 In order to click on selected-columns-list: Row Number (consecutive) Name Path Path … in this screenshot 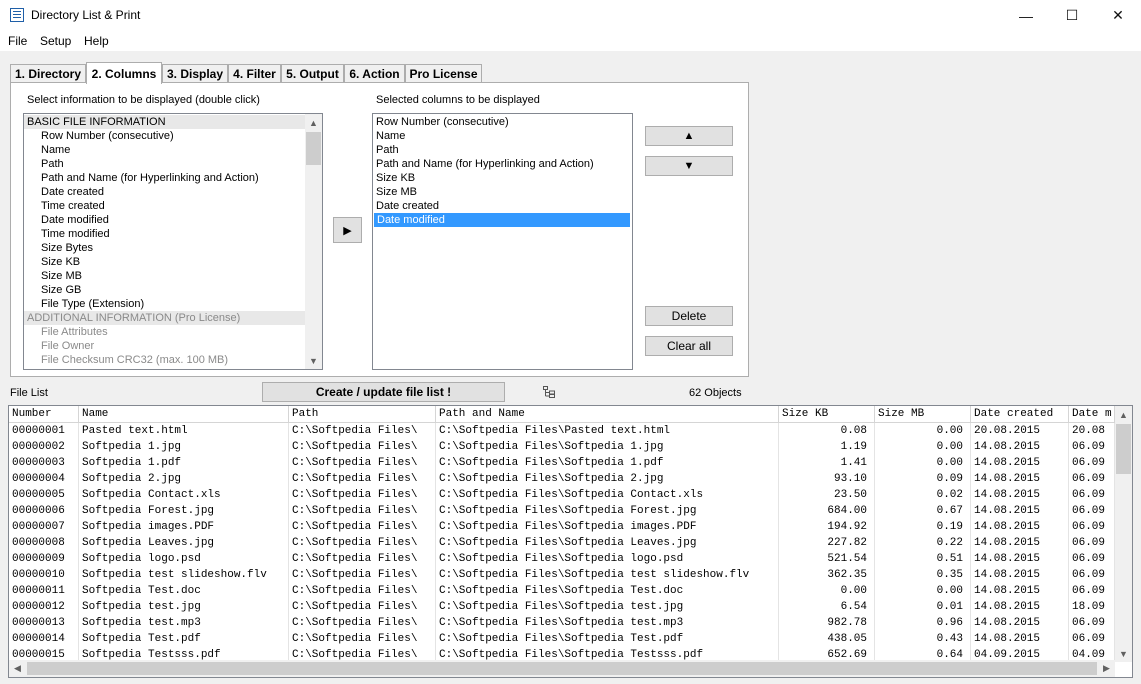, I will do `click(502, 241)`.